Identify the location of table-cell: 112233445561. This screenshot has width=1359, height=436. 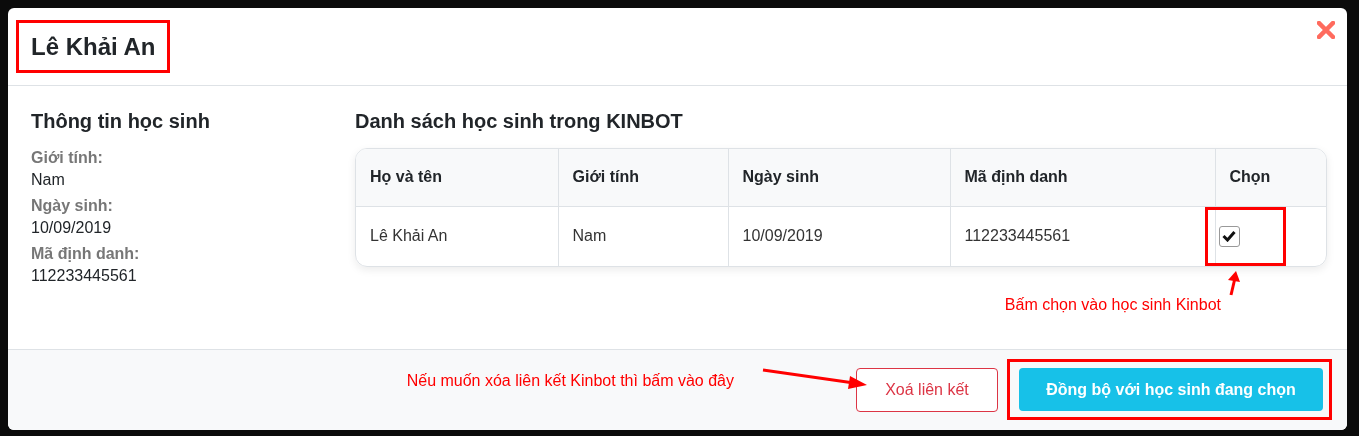
(1082, 236).